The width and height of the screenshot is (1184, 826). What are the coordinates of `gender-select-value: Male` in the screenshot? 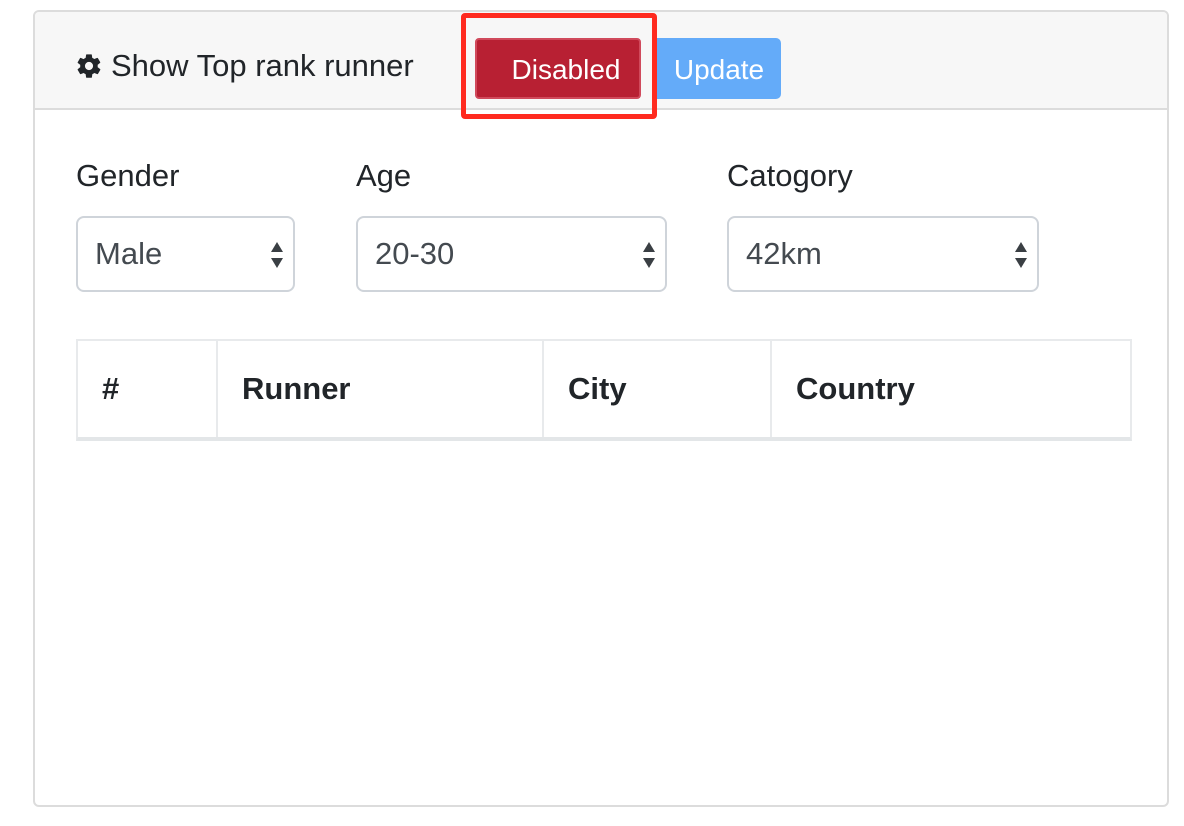 It's located at (129, 253).